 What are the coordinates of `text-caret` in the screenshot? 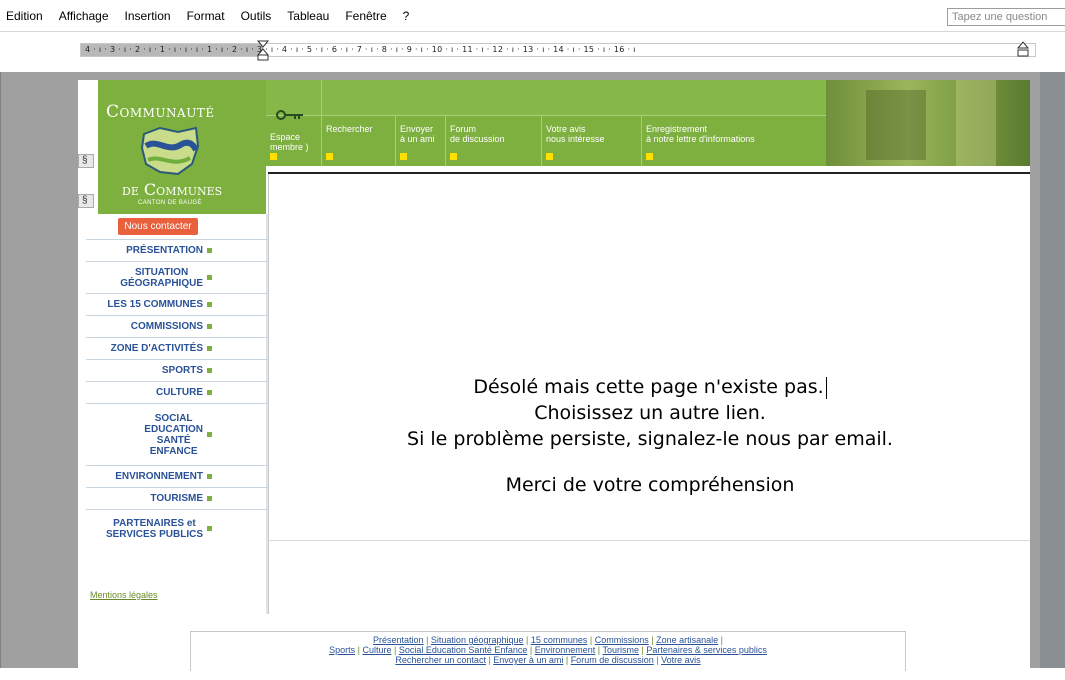 It's located at (826, 387).